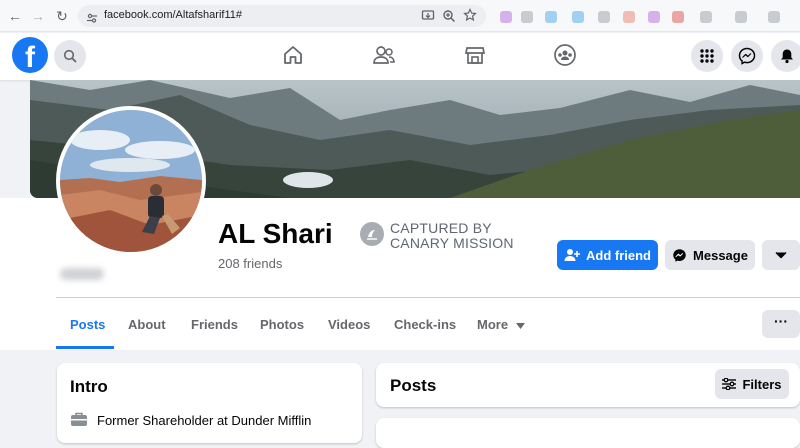  What do you see at coordinates (729, 384) in the screenshot?
I see `filters-icon` at bounding box center [729, 384].